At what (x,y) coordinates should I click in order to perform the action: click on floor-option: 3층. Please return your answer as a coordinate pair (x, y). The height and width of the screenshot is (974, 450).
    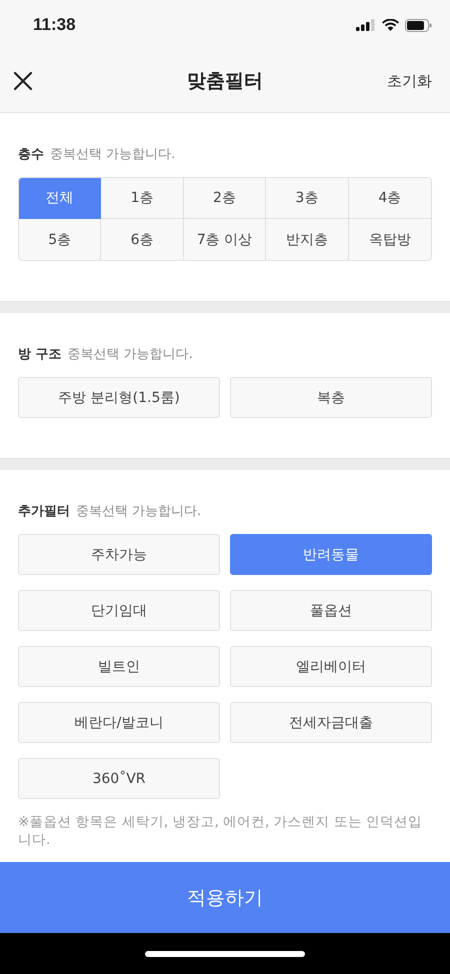
    Looking at the image, I should click on (307, 198).